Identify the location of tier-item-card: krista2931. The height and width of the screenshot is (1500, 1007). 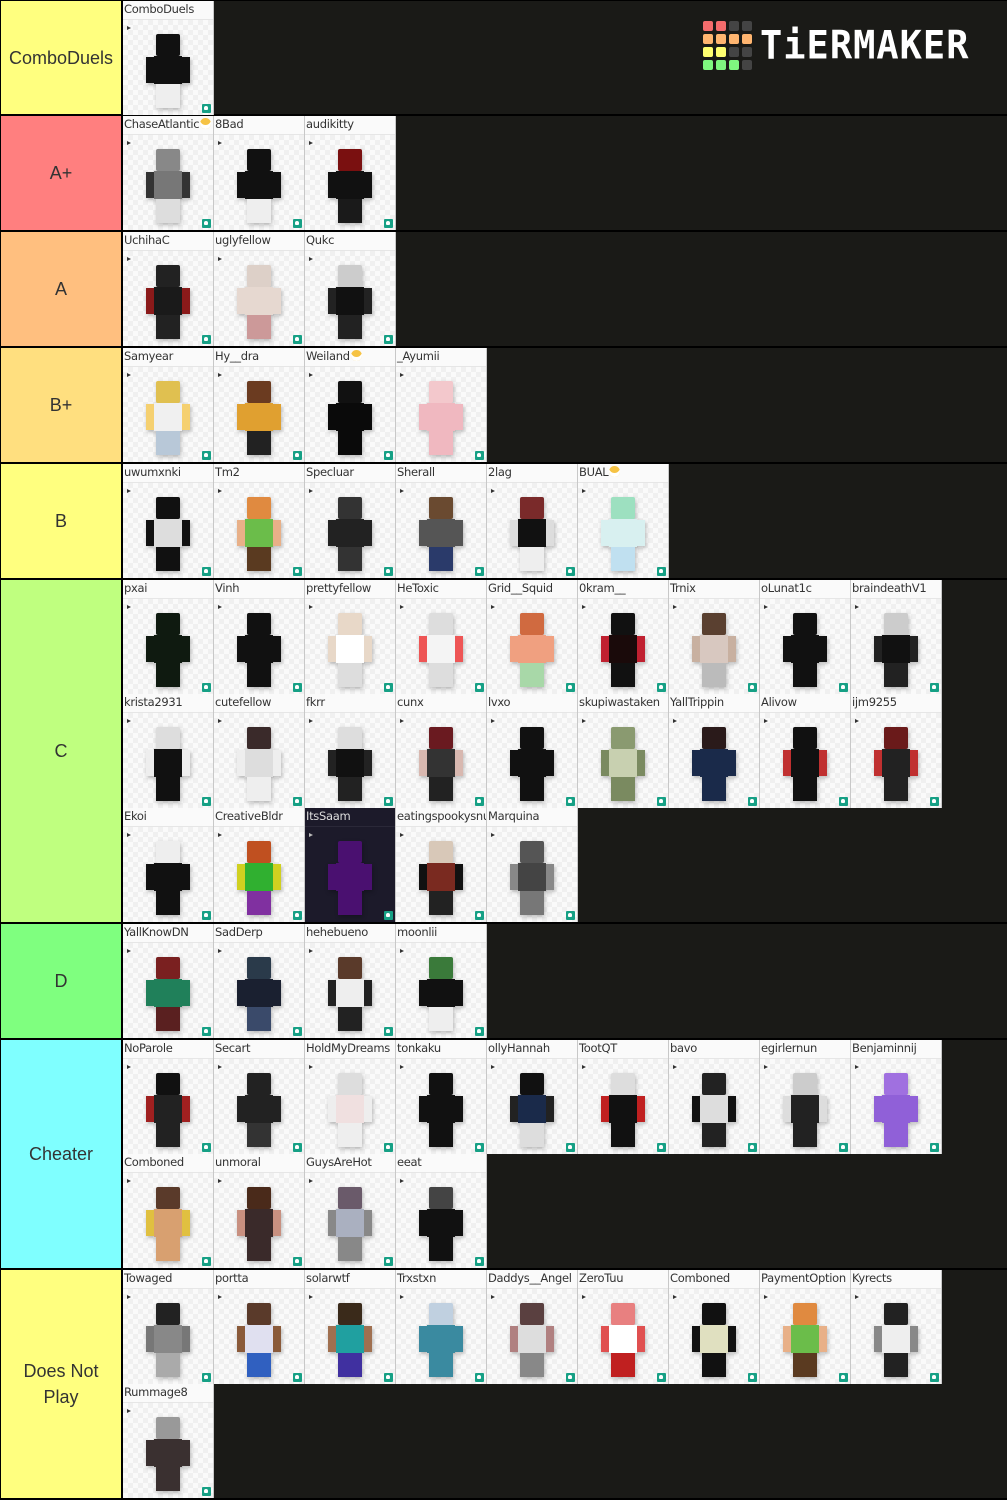
(168, 751).